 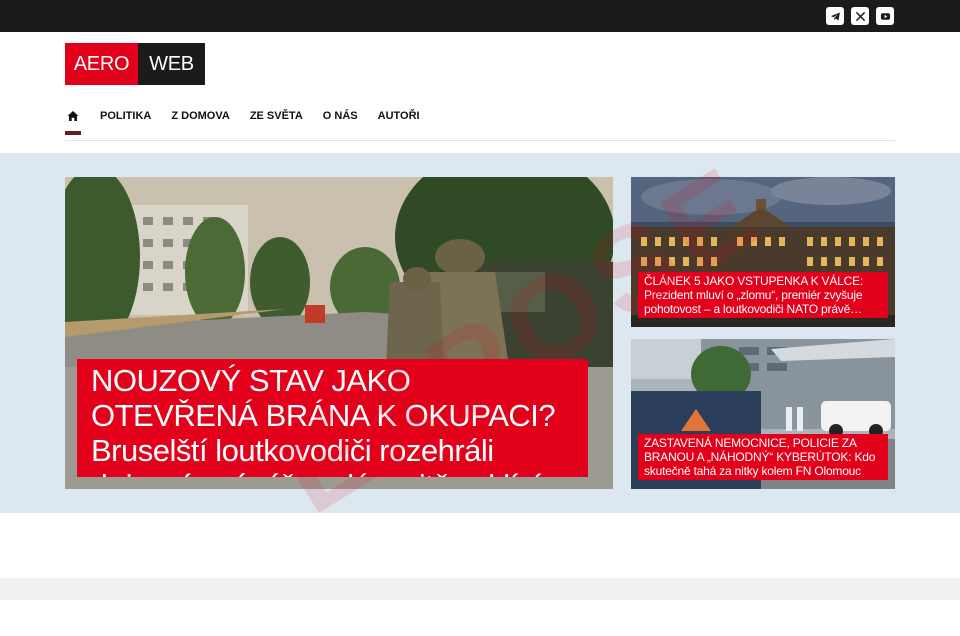 I want to click on site-logo: AERO WEB, so click(x=135, y=64).